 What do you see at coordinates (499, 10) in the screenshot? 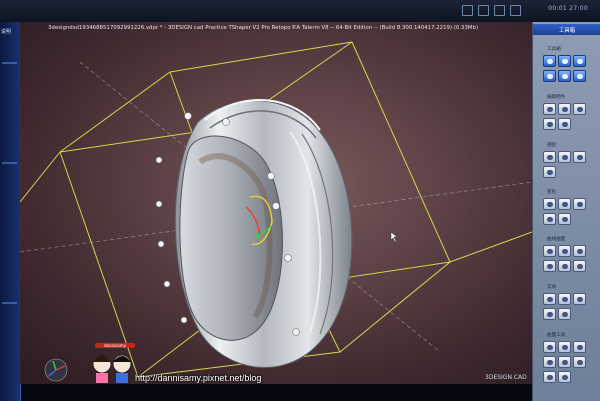
I see `zoom-icon` at bounding box center [499, 10].